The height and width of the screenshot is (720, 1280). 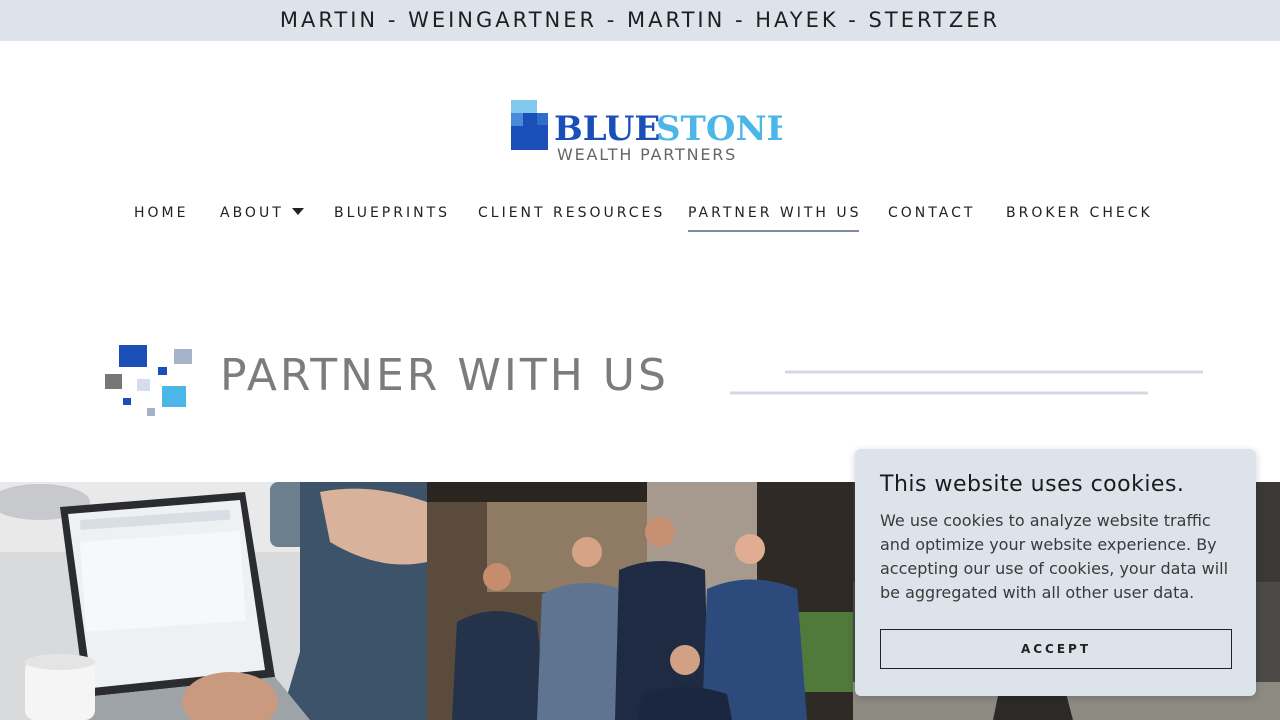 What do you see at coordinates (607, 129) in the screenshot?
I see `logo-name-part1: BLUE` at bounding box center [607, 129].